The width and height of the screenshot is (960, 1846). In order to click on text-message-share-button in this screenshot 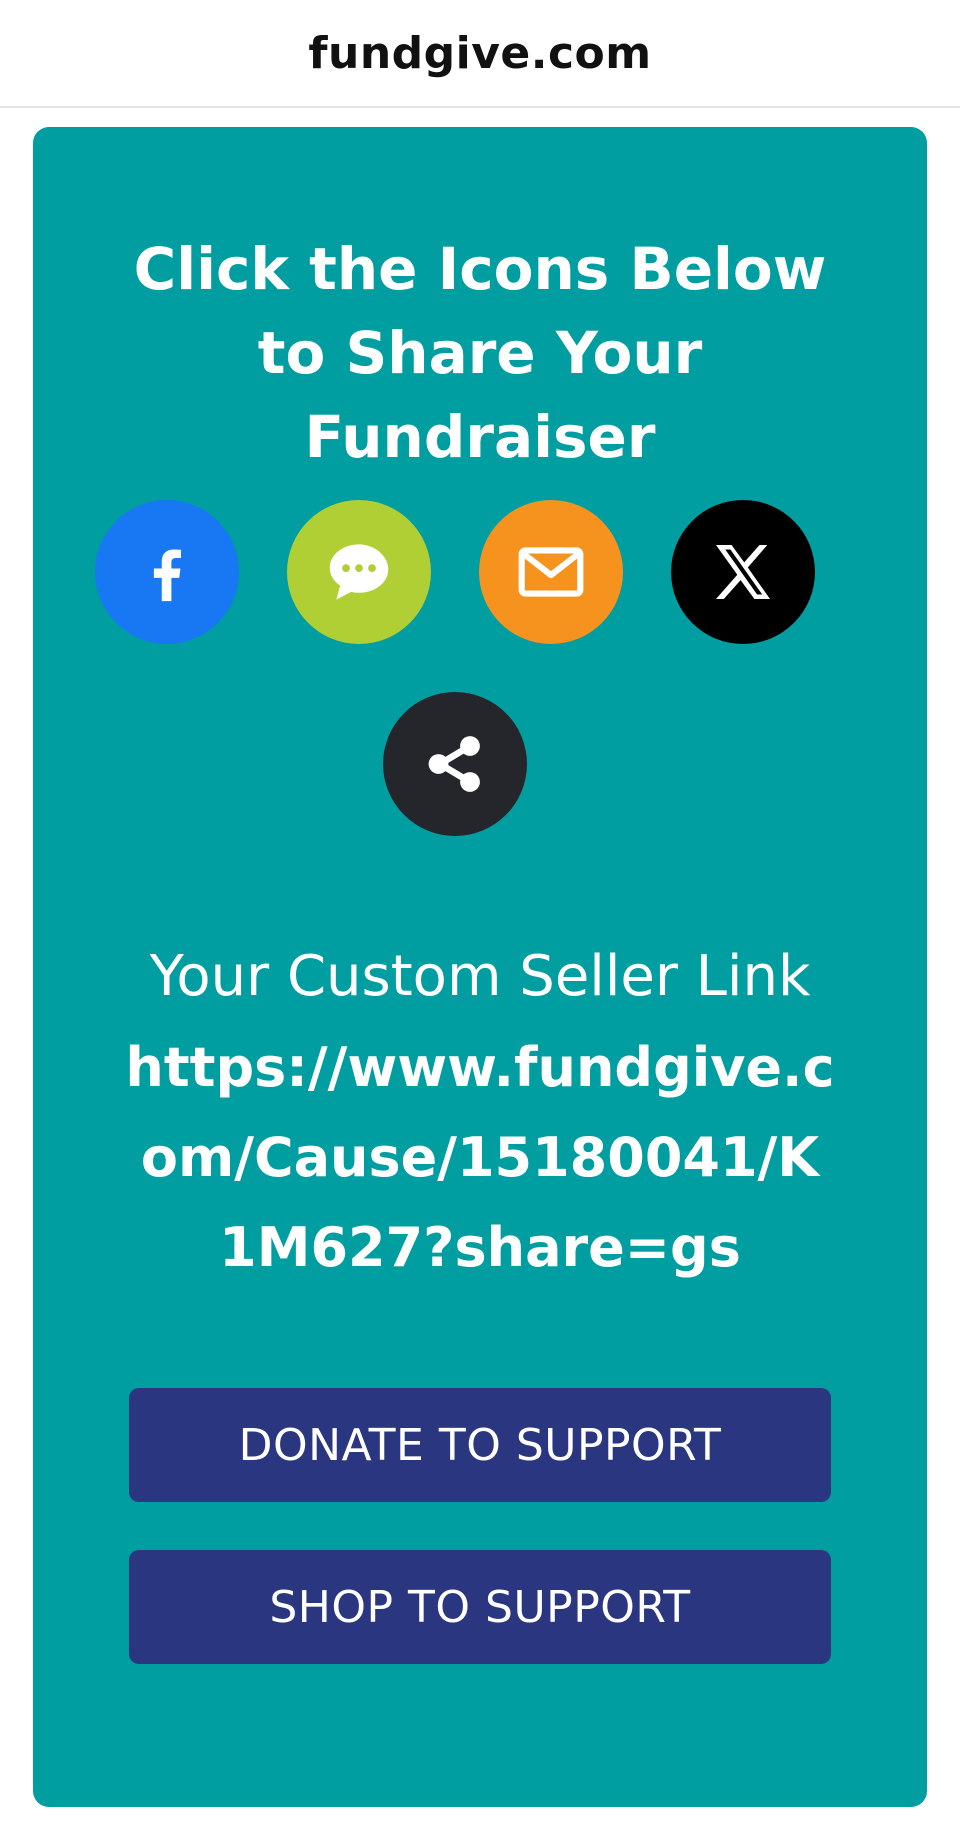, I will do `click(359, 572)`.